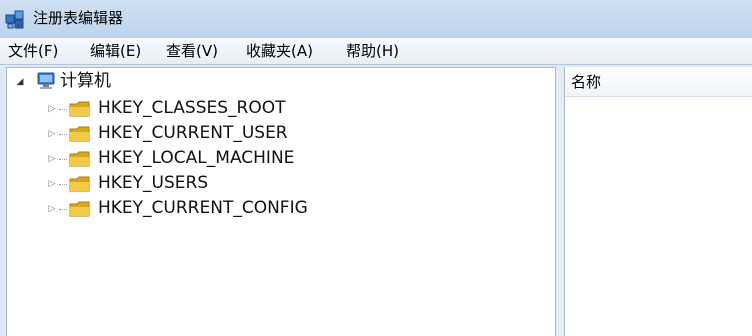  What do you see at coordinates (279, 51) in the screenshot?
I see `menu-favorites: 收藏夹(A)` at bounding box center [279, 51].